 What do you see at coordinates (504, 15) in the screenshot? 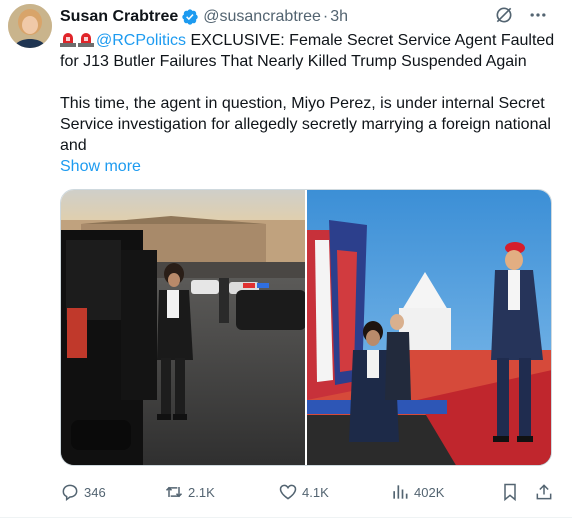
I see `grok-icon` at bounding box center [504, 15].